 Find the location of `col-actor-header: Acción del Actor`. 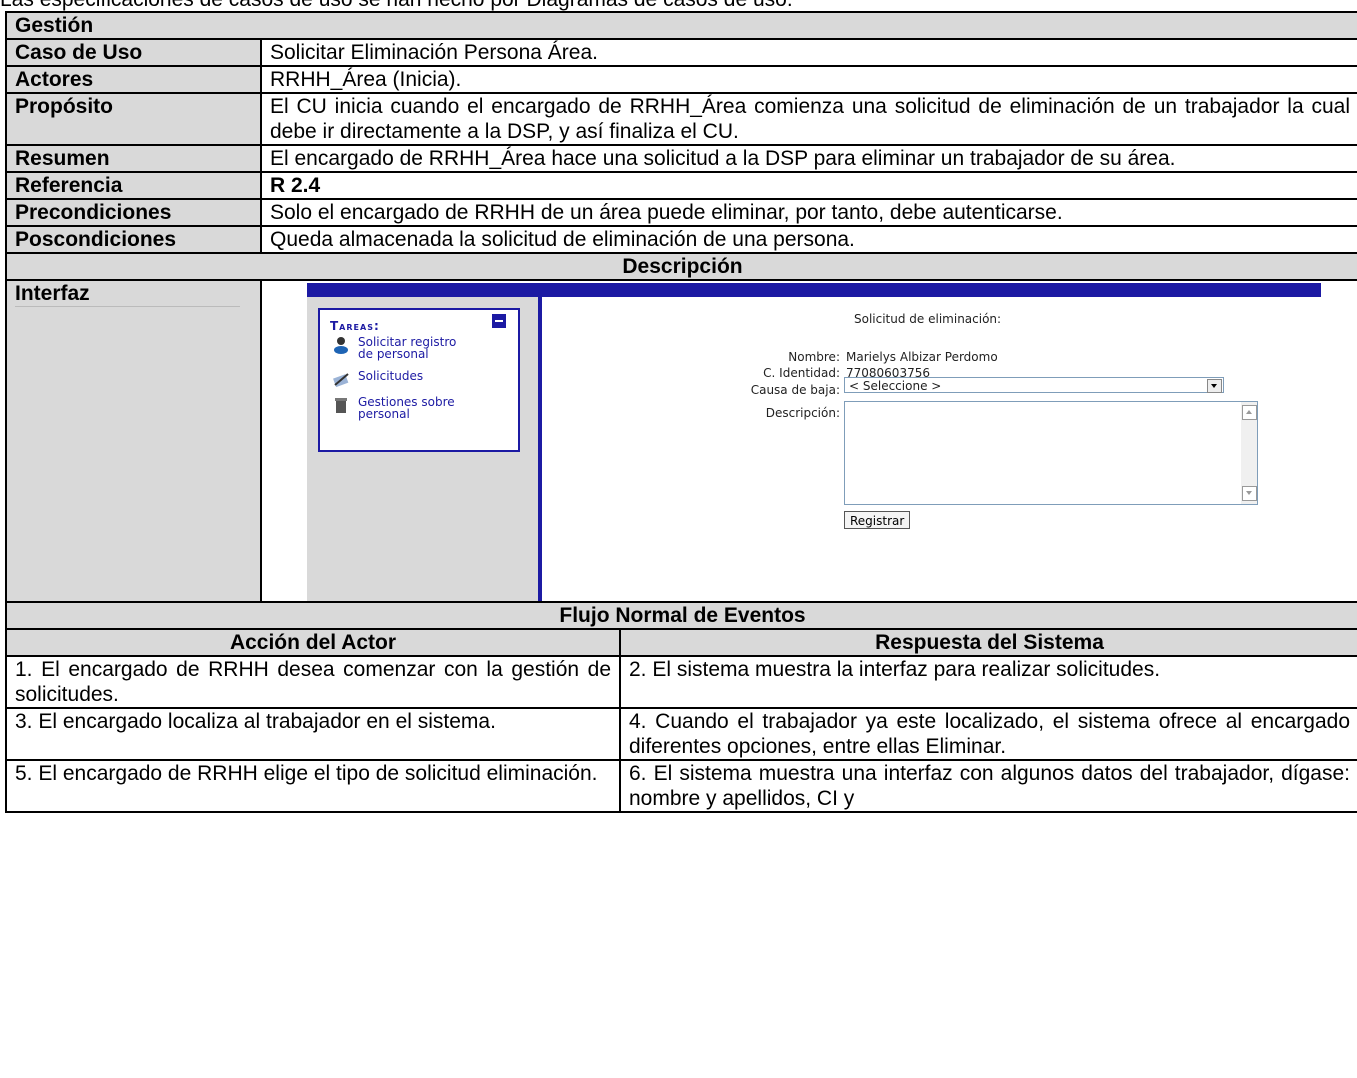

col-actor-header: Acción del Actor is located at coordinates (313, 642).